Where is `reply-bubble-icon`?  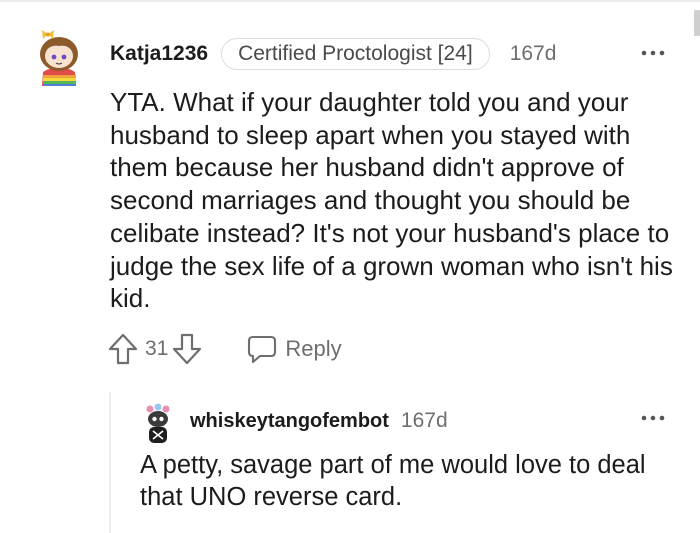 reply-bubble-icon is located at coordinates (262, 349).